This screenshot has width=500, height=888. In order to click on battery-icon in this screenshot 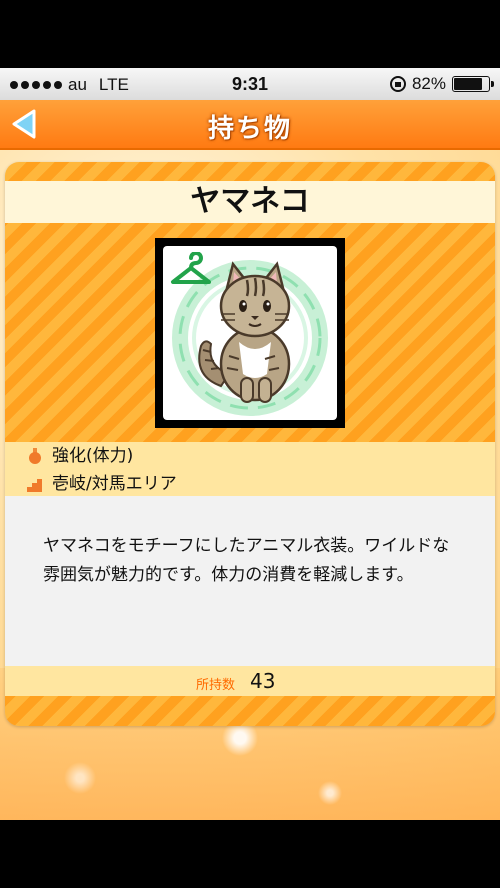, I will do `click(473, 84)`.